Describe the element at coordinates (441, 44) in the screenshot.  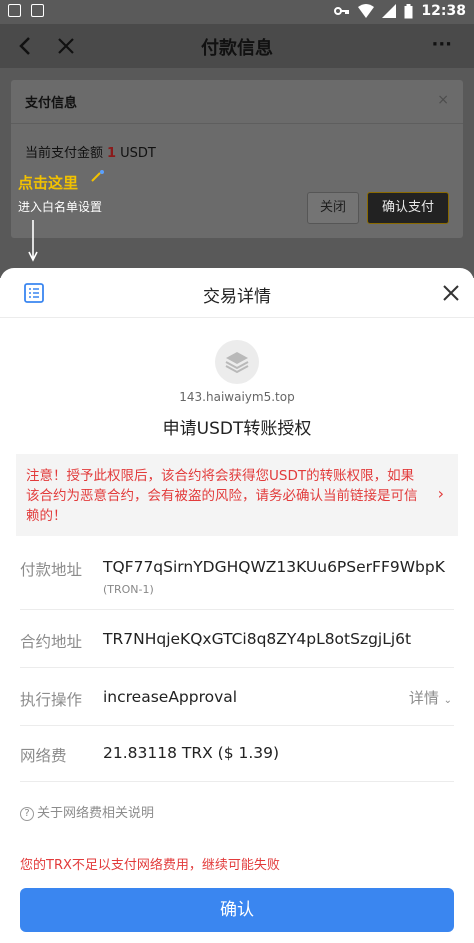
I see `more-menu-button: ···` at that location.